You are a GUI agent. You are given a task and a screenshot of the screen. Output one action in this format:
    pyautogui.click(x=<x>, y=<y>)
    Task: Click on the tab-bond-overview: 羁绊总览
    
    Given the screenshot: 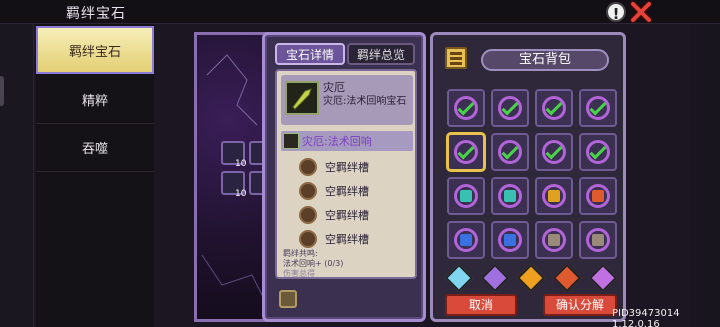 What is the action you would take?
    pyautogui.click(x=381, y=54)
    